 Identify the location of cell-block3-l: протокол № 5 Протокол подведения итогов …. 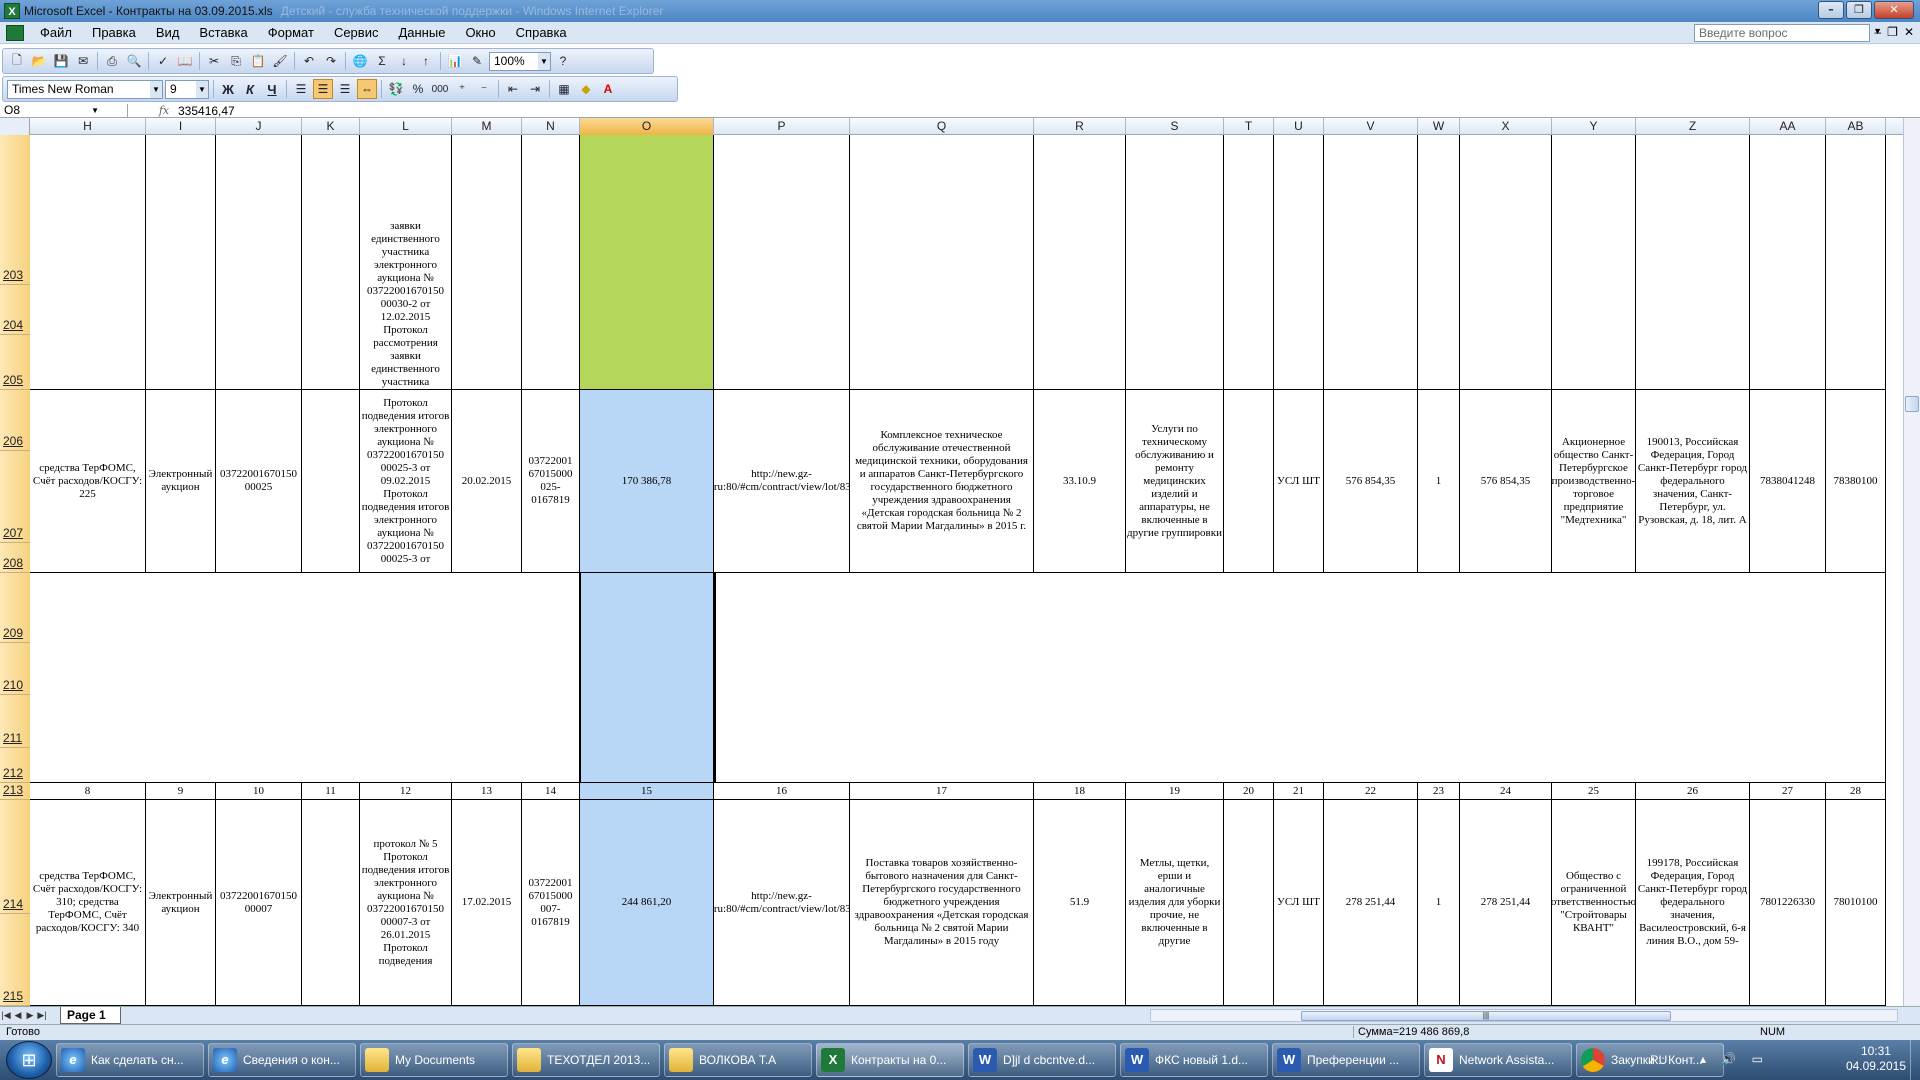
(406, 903).